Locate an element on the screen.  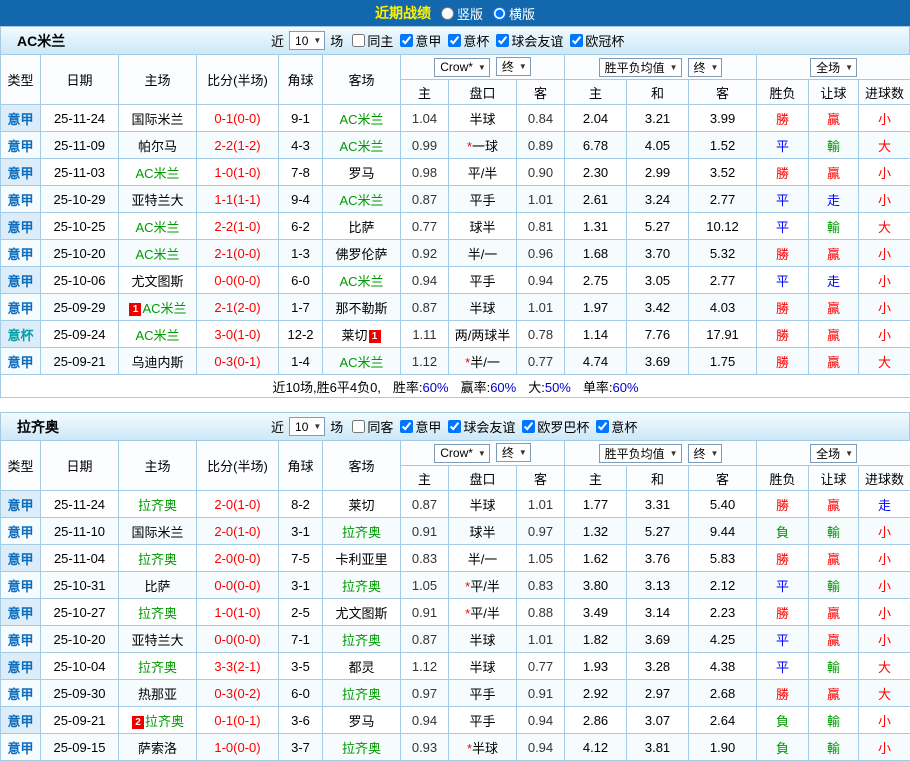
sub-column-header: 主 is located at coordinates (596, 478).